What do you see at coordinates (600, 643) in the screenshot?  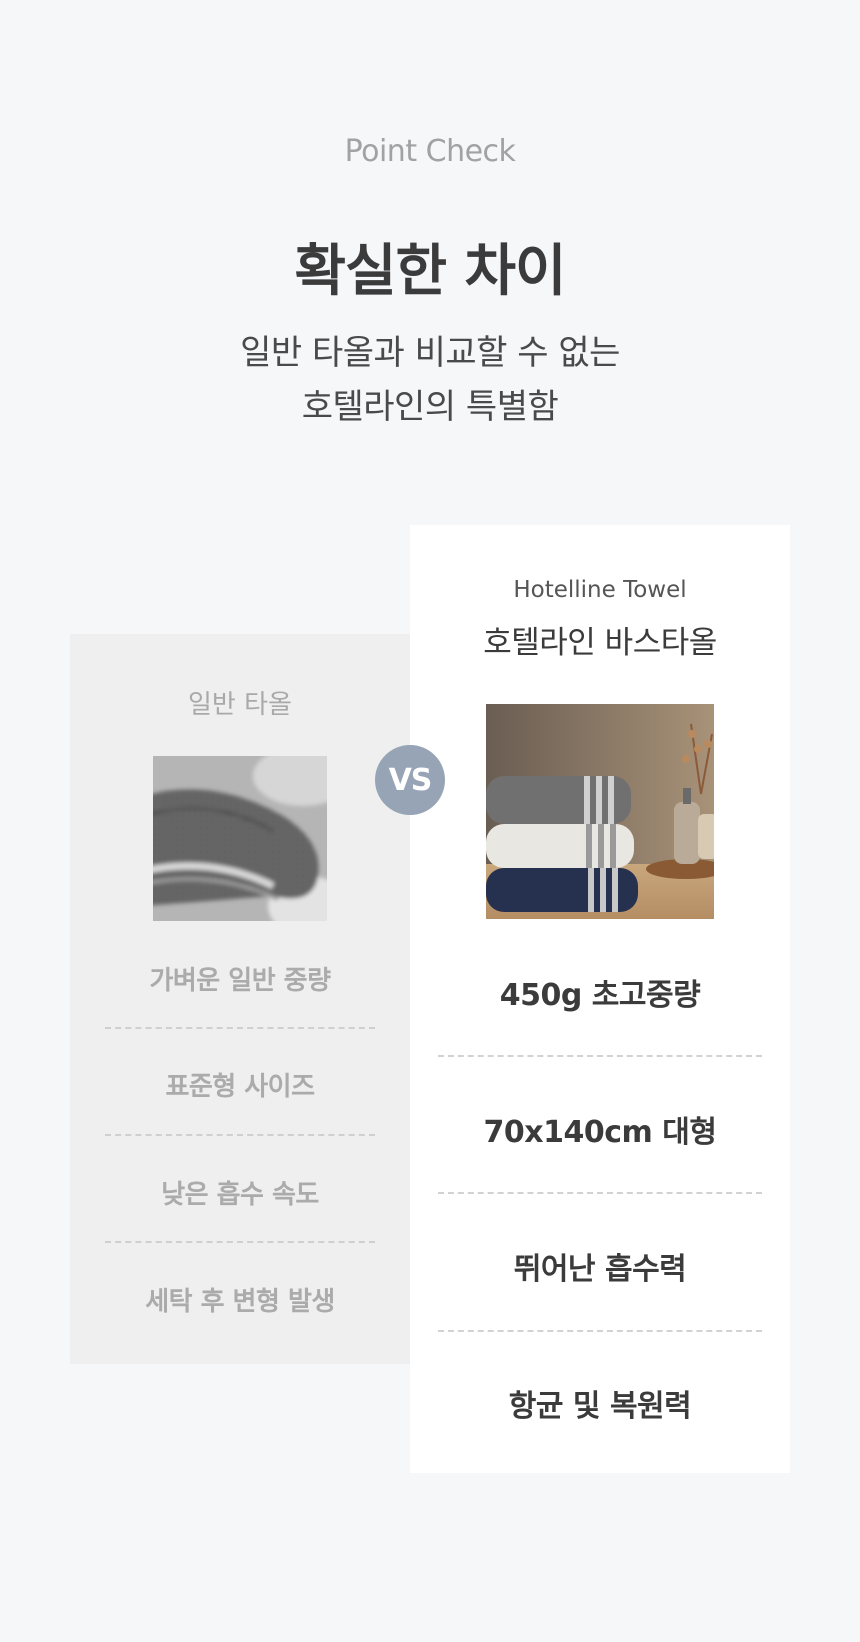 I see `hotelline-heading: 호텔라인 바스타올` at bounding box center [600, 643].